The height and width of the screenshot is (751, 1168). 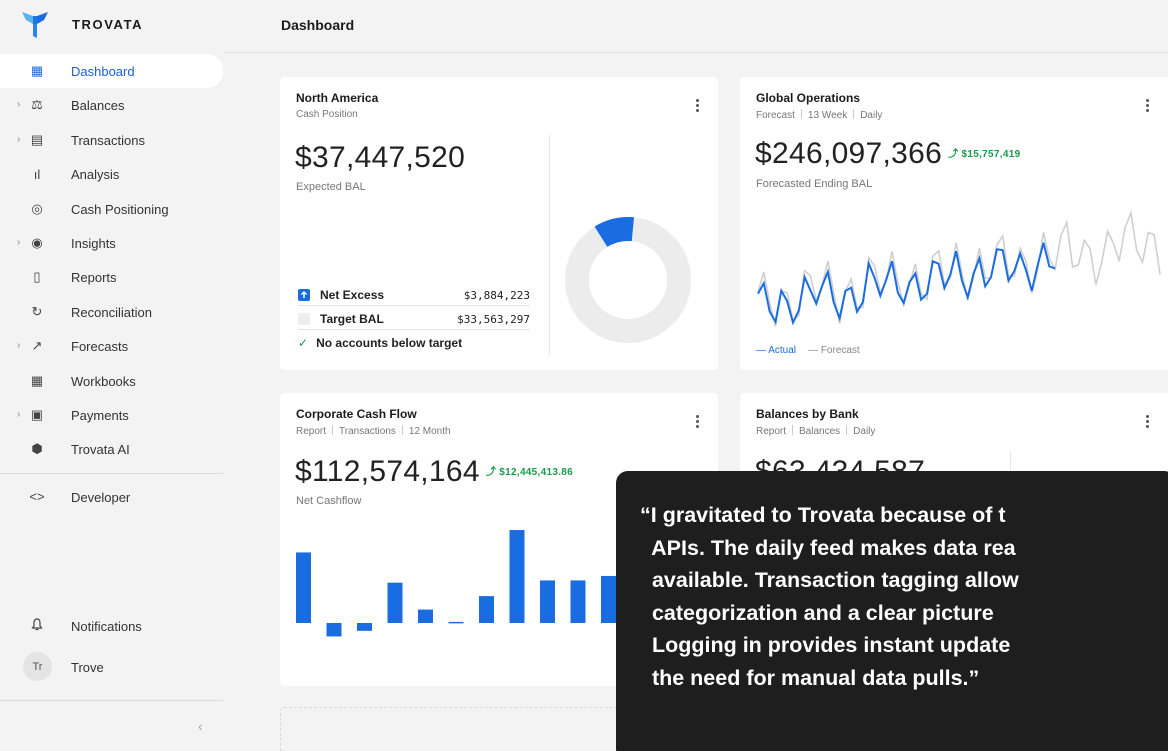 What do you see at coordinates (493, 319) in the screenshot?
I see `target-bal-value: $33,563,297` at bounding box center [493, 319].